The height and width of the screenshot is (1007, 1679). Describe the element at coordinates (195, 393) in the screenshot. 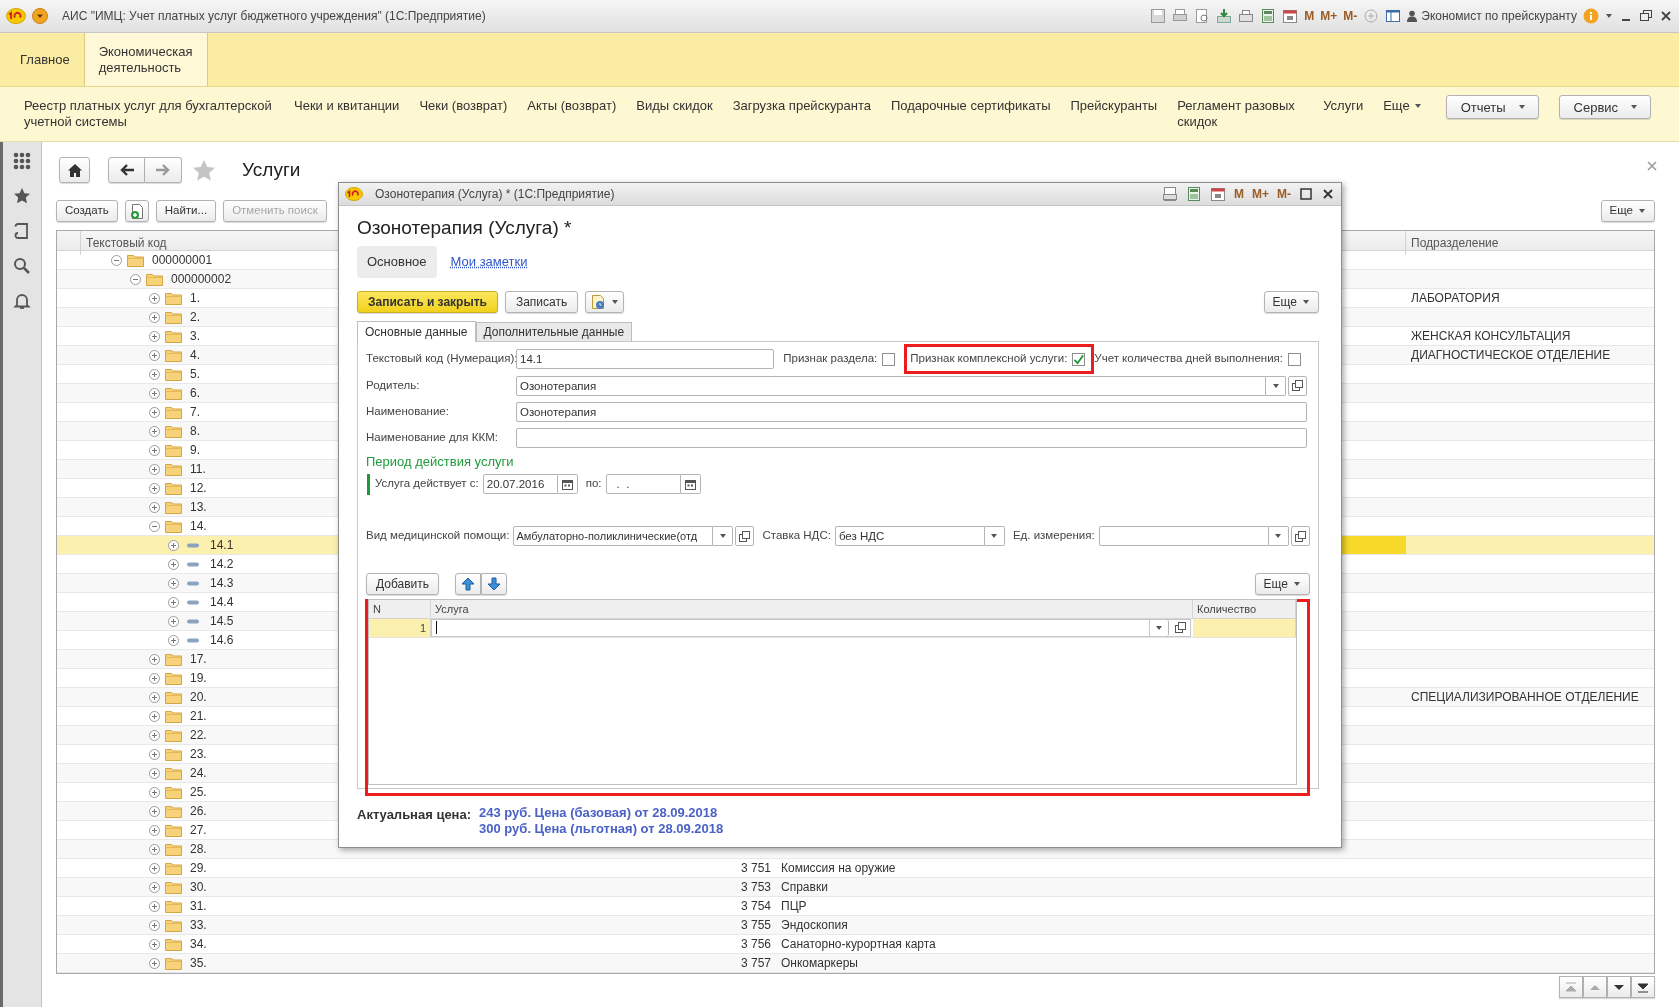

I see `tree-item: 6.` at that location.